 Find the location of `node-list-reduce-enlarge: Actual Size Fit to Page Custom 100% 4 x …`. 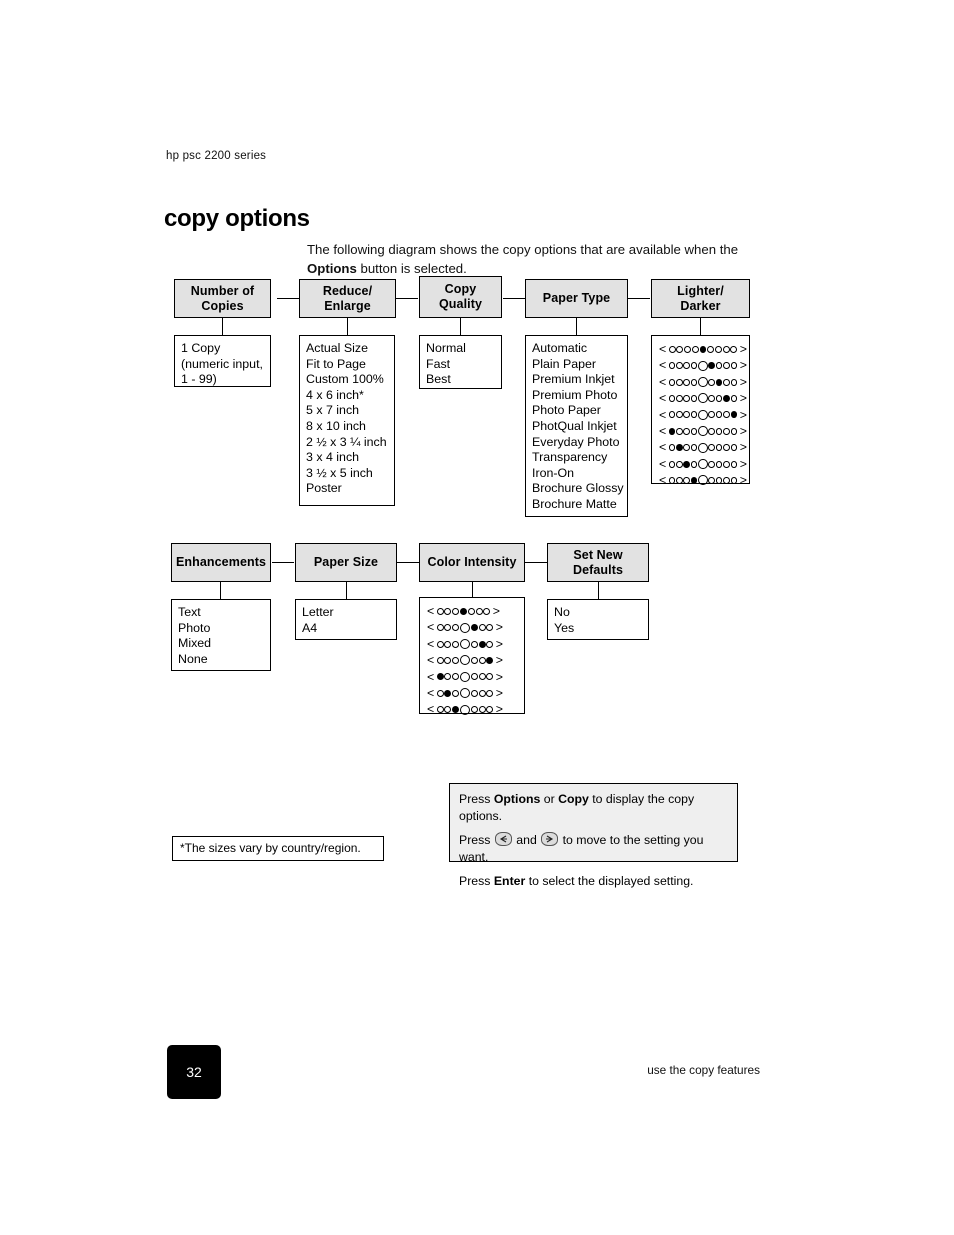

node-list-reduce-enlarge: Actual Size Fit to Page Custom 100% 4 x … is located at coordinates (347, 420).